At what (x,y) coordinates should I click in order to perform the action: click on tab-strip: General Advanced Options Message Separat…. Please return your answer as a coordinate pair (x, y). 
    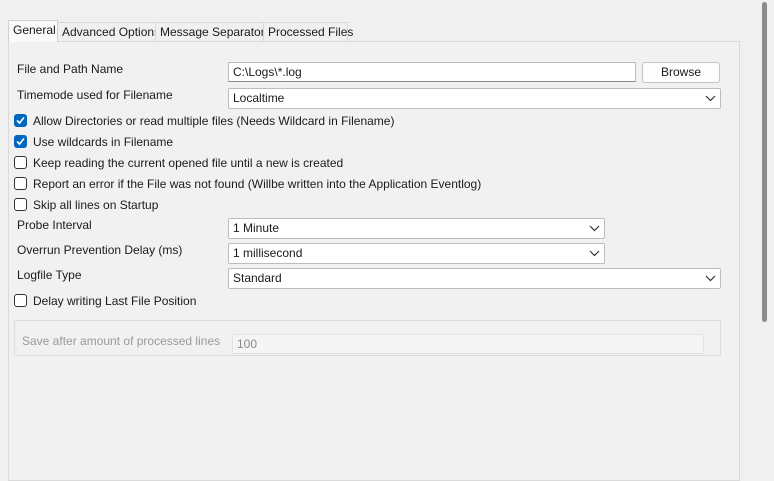
    Looking at the image, I should click on (378, 31).